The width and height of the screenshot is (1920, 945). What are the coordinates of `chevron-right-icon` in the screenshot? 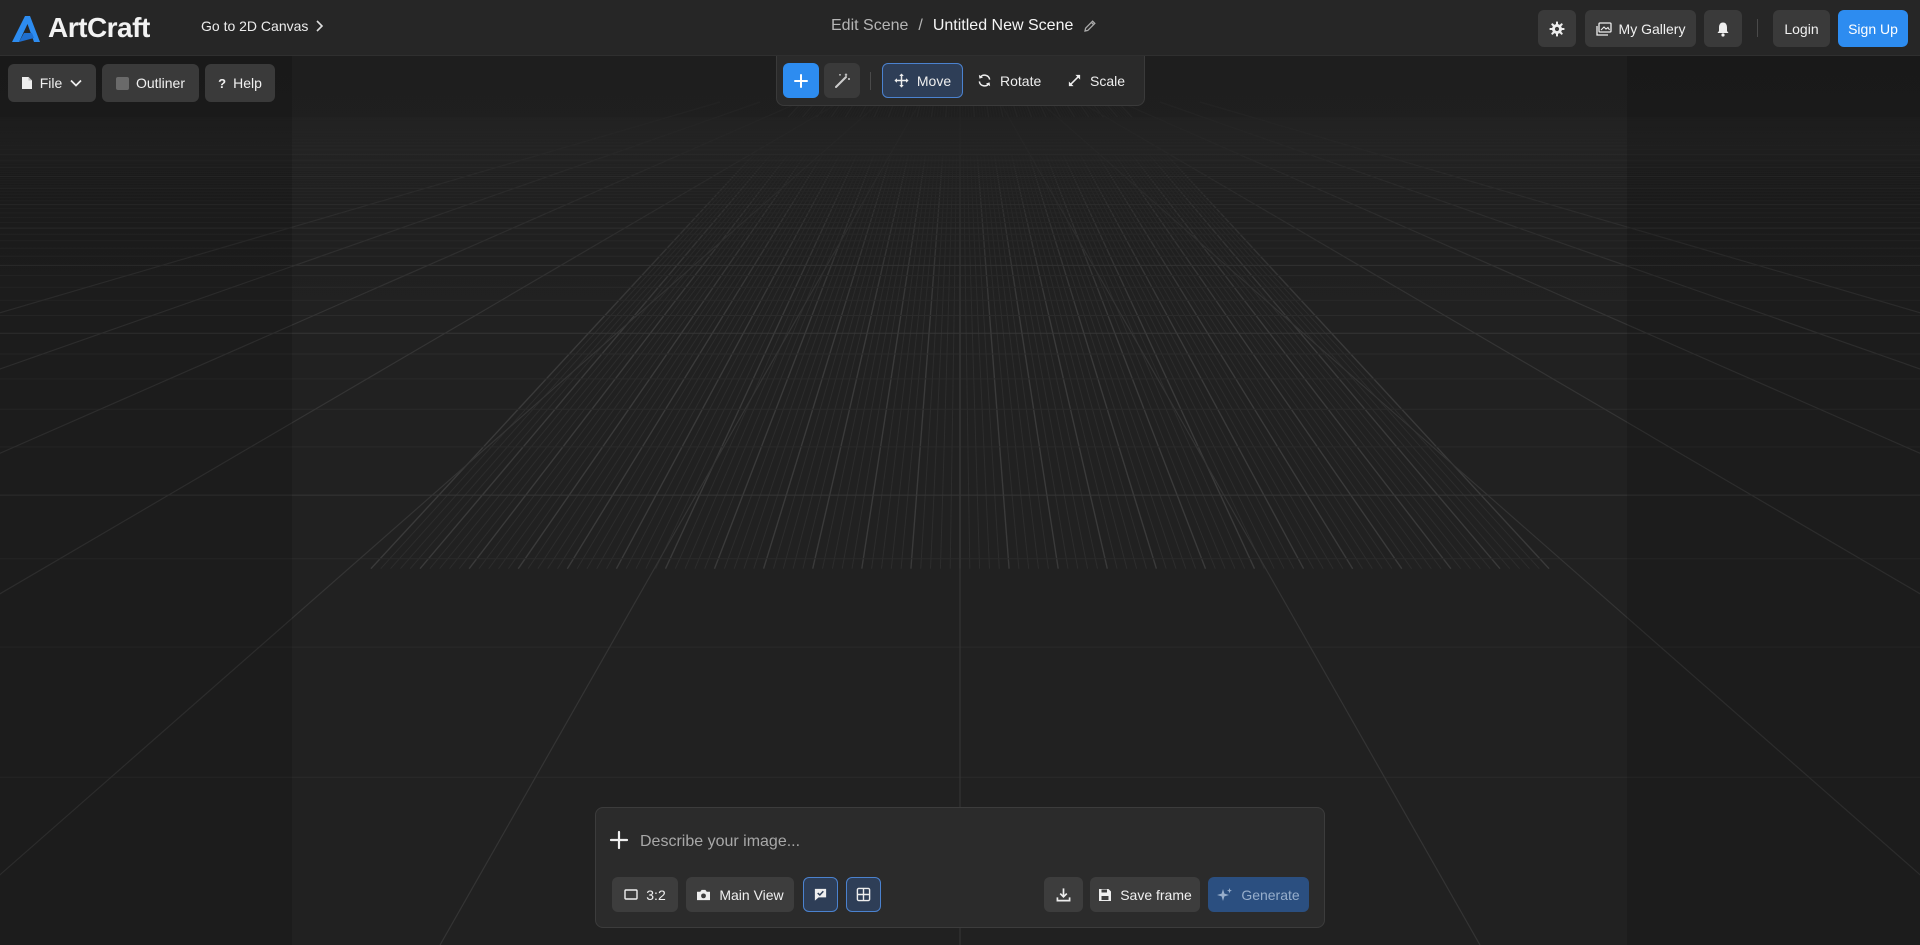 It's located at (320, 26).